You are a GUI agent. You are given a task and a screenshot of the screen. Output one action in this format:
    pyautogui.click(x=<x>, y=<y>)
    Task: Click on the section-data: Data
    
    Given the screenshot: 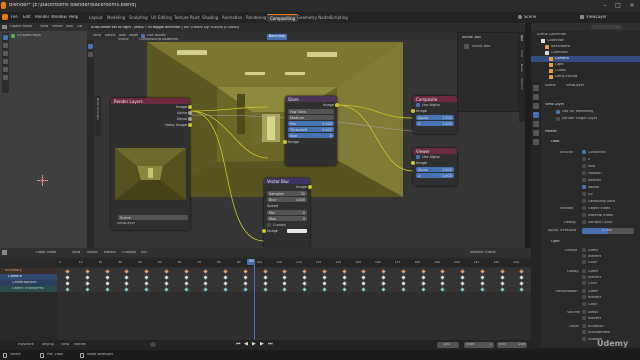 What is the action you would take?
    pyautogui.click(x=555, y=142)
    